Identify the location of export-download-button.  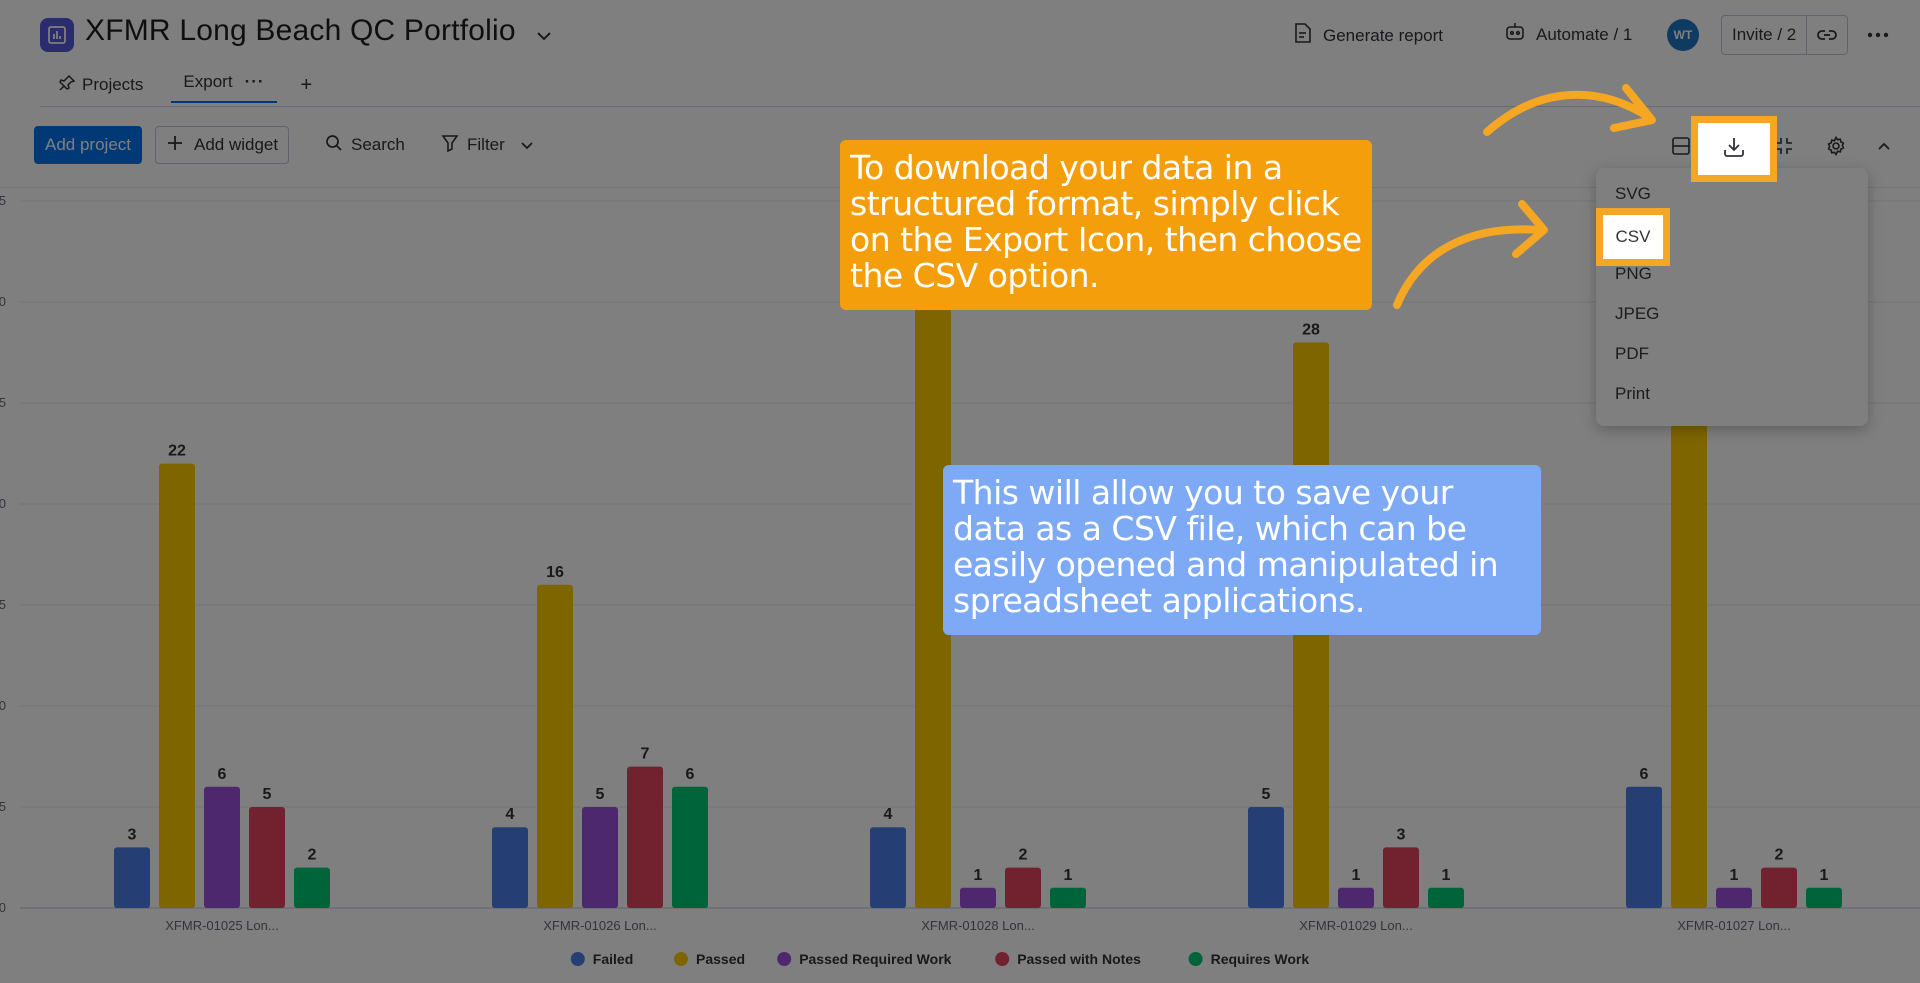
(1734, 149).